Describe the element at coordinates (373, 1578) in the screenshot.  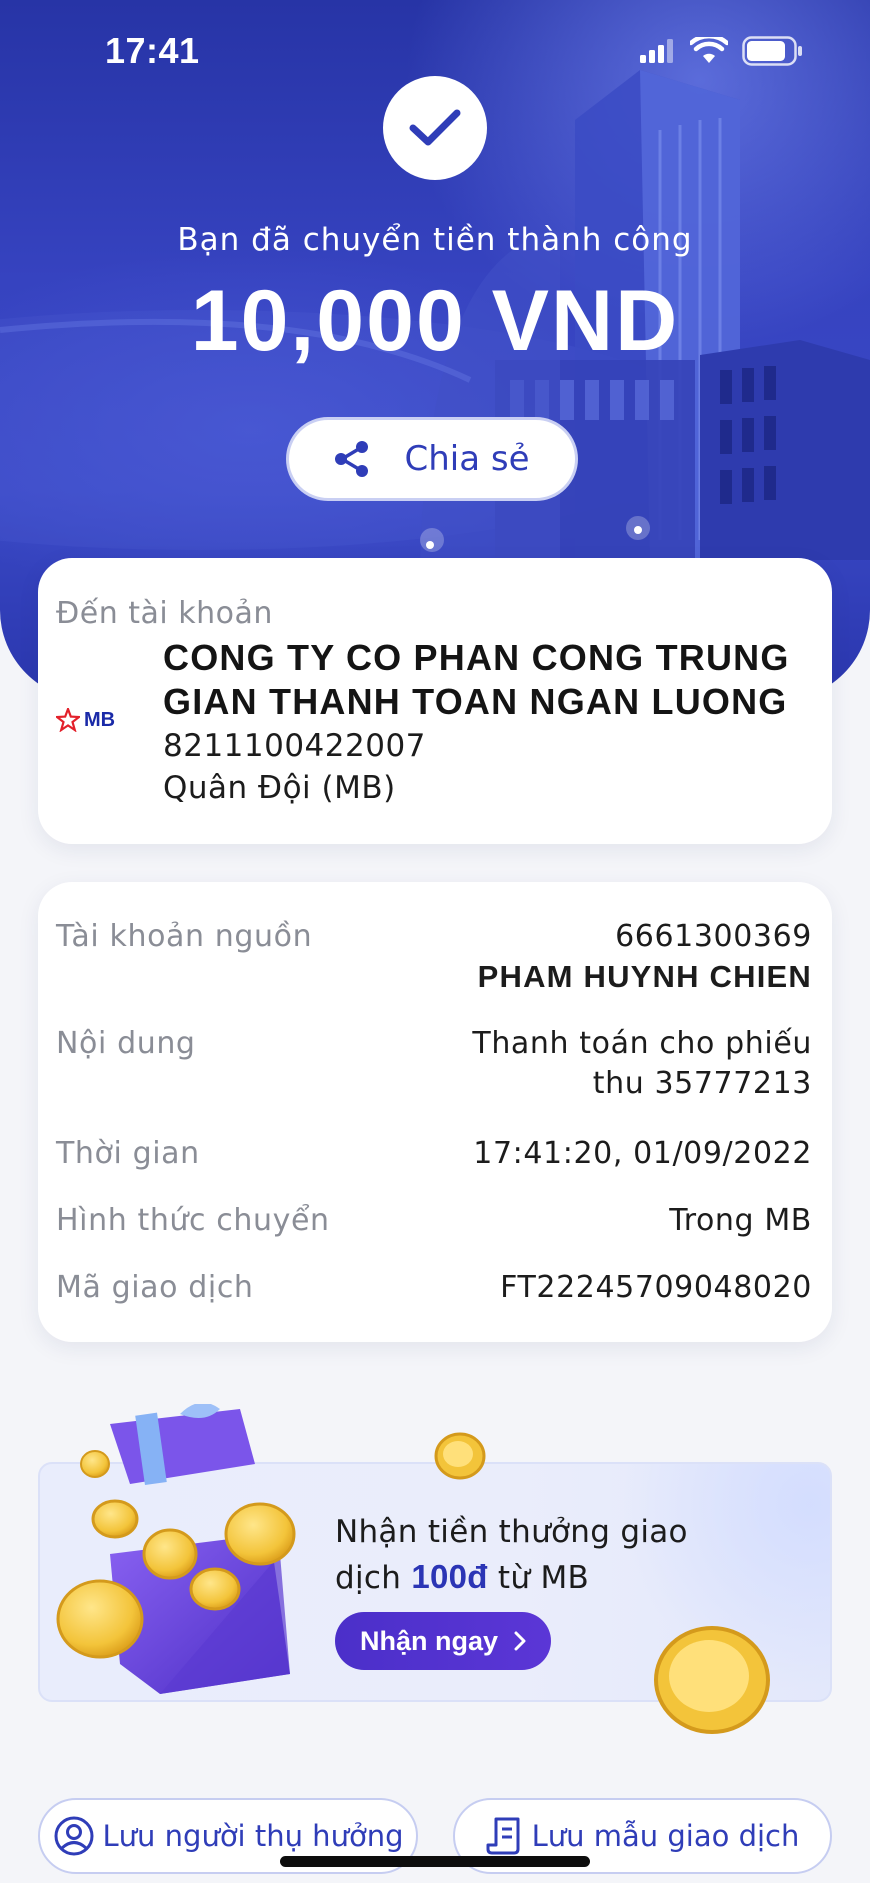
I see `promo-prefix: dịch` at that location.